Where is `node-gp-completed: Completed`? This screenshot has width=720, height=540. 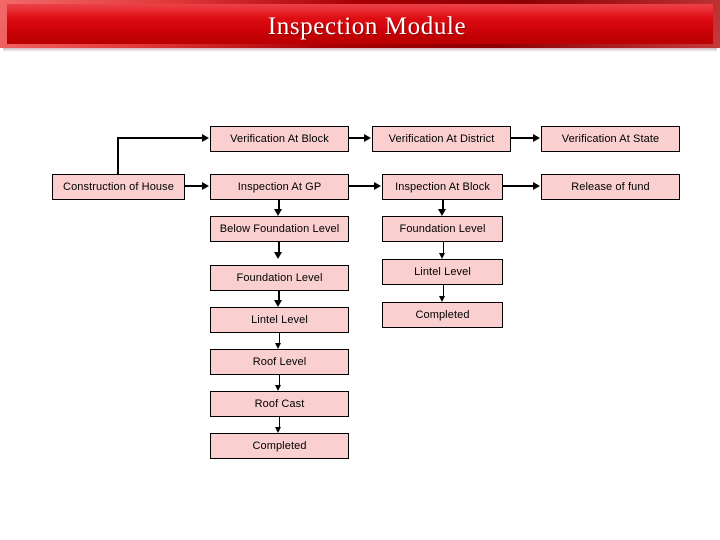 node-gp-completed: Completed is located at coordinates (279, 446).